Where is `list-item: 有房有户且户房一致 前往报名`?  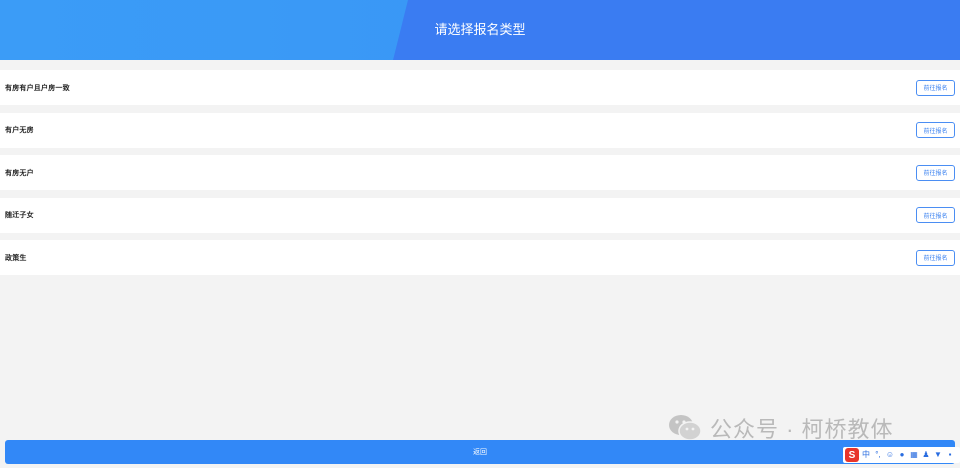 list-item: 有房有户且户房一致 前往报名 is located at coordinates (480, 87).